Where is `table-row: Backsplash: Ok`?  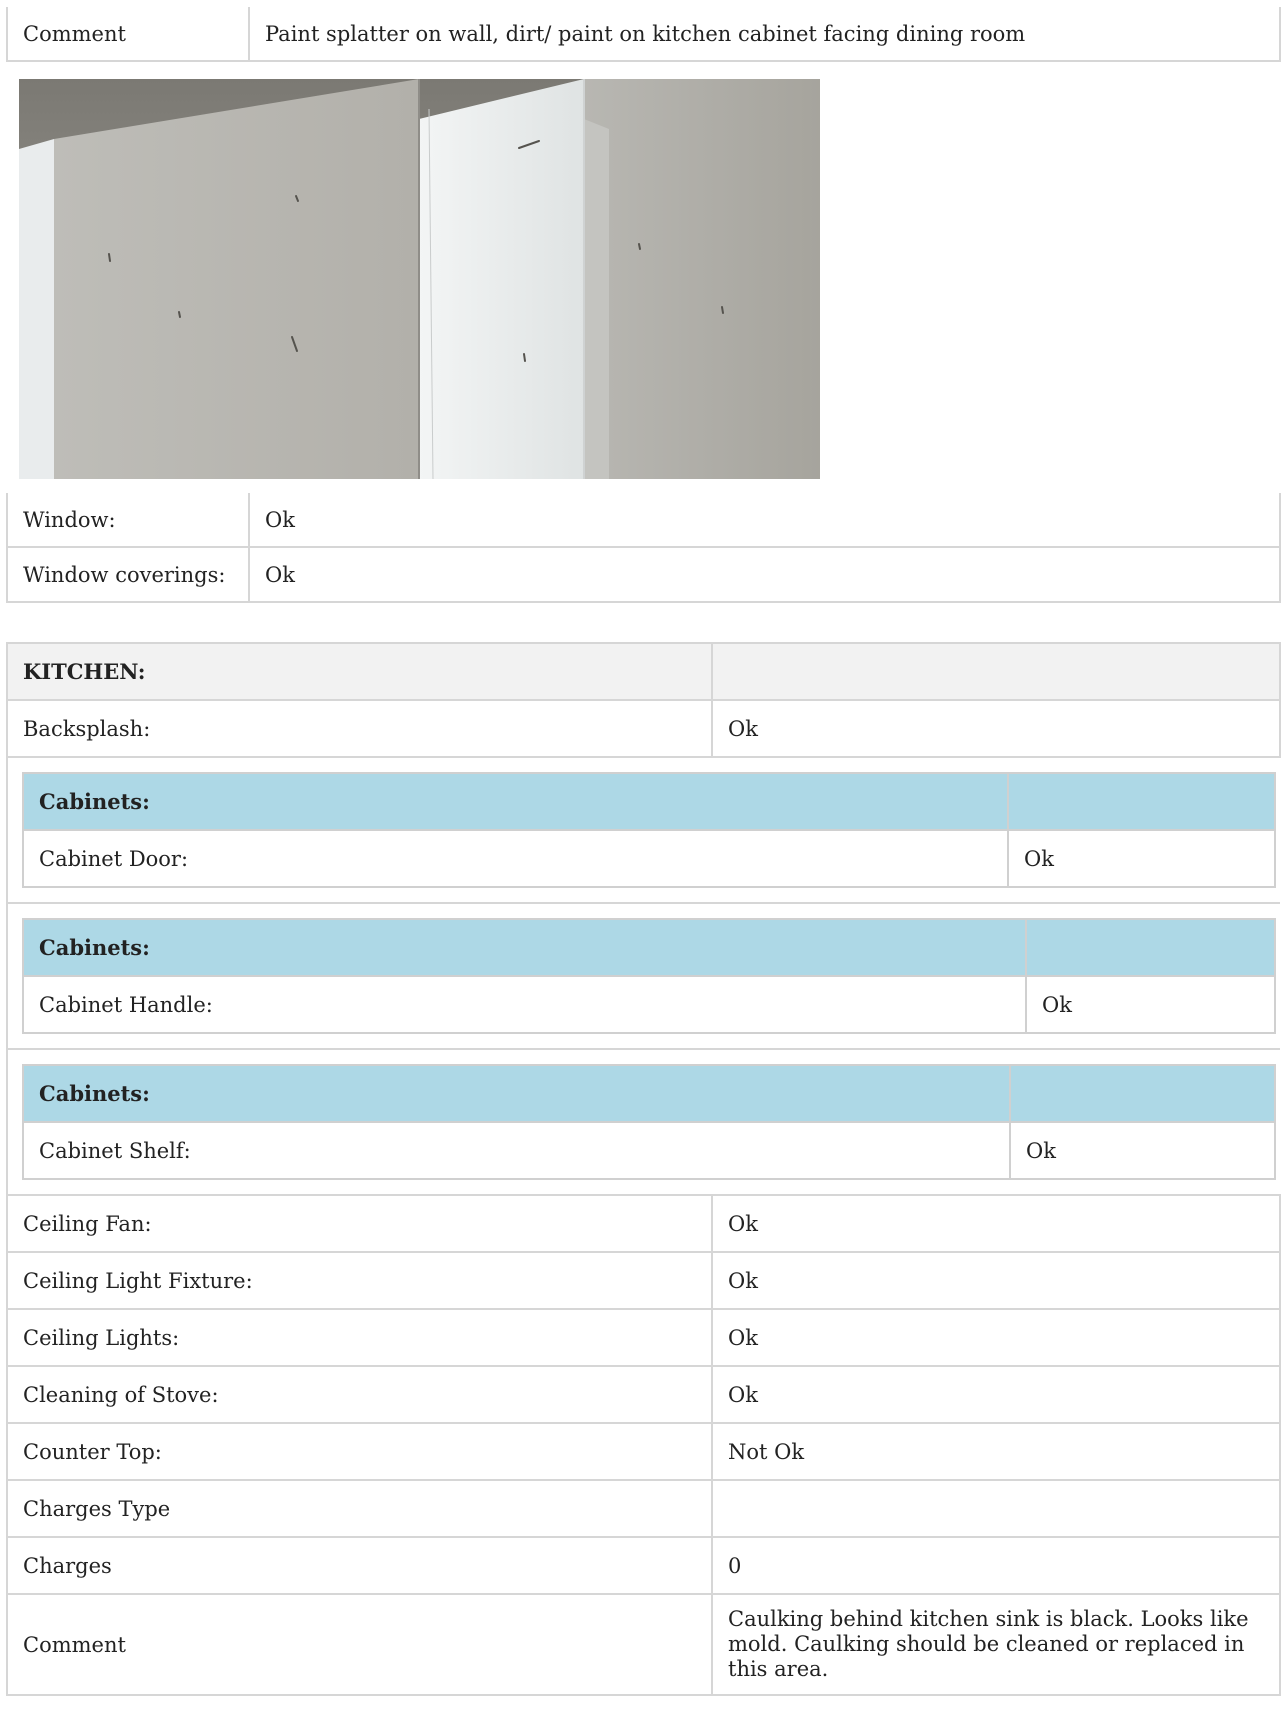
table-row: Backsplash: Ok is located at coordinates (643, 728).